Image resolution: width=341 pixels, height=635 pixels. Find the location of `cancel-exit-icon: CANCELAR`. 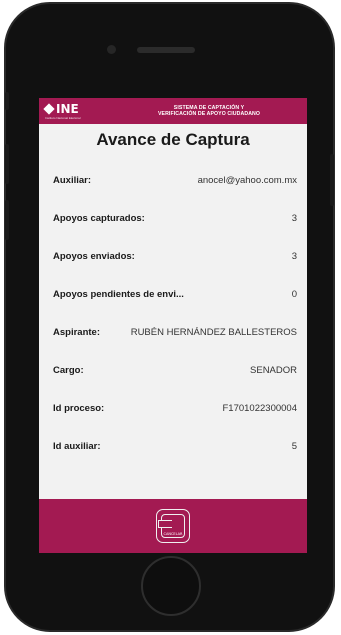

cancel-exit-icon: CANCELAR is located at coordinates (171, 526).